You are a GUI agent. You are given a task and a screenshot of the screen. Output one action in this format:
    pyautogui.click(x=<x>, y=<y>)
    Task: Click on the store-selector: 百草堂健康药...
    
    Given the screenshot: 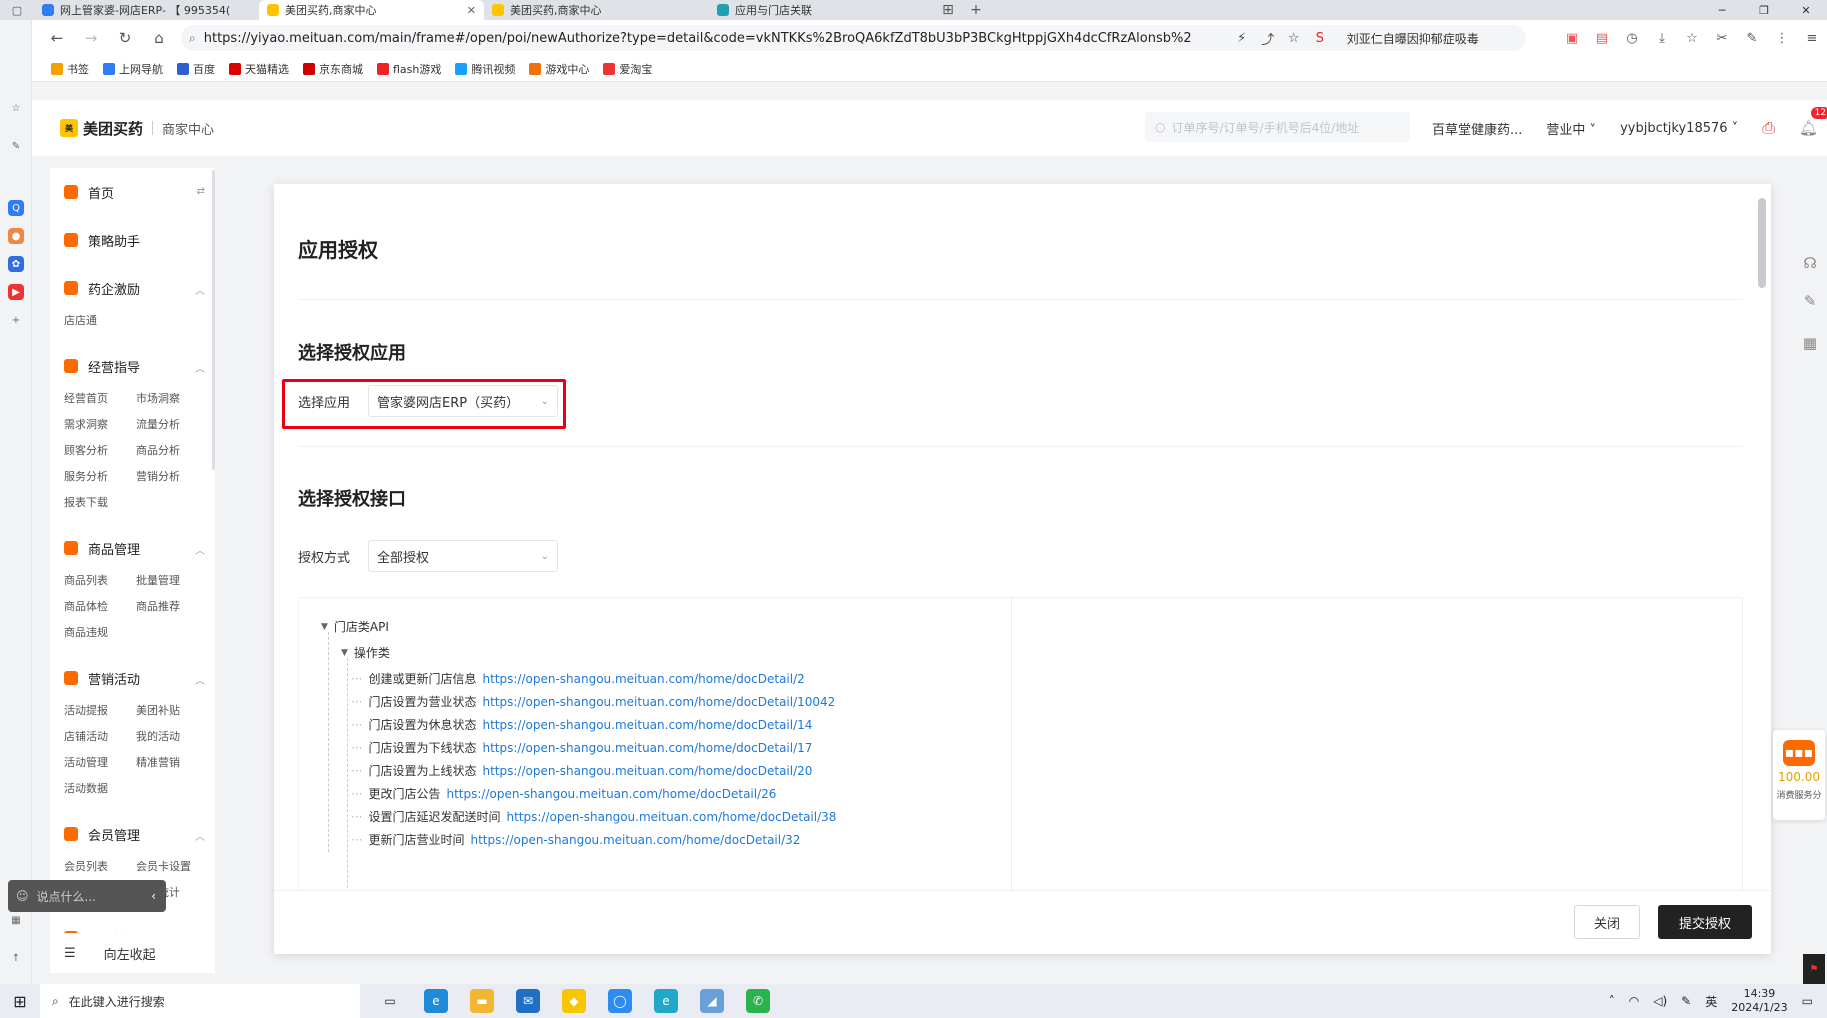 What is the action you would take?
    pyautogui.click(x=1477, y=128)
    